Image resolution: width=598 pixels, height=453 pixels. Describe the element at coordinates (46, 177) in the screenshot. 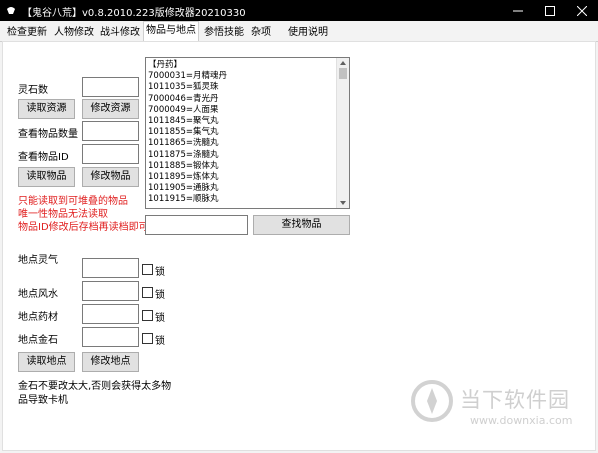

I see `read-item-button: 读取物品` at that location.